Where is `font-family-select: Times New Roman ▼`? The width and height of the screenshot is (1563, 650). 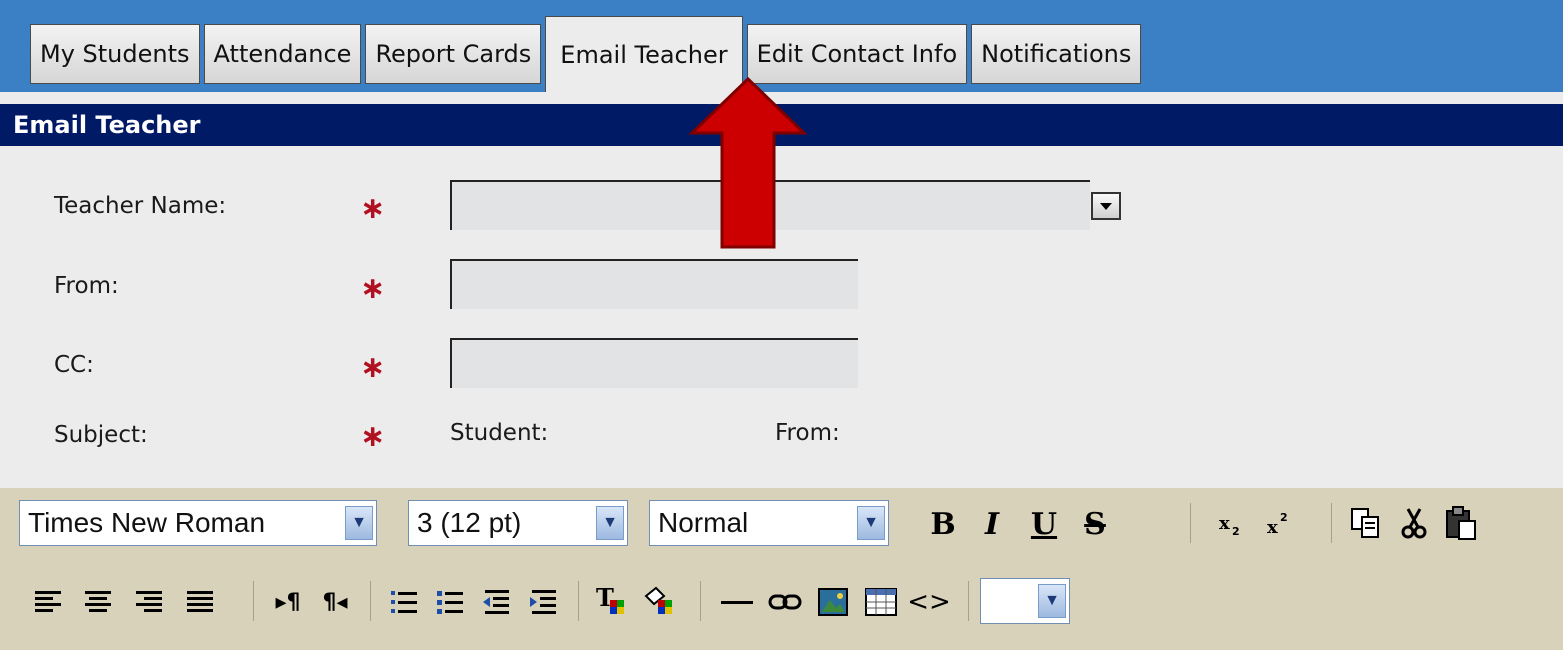 font-family-select: Times New Roman ▼ is located at coordinates (198, 523).